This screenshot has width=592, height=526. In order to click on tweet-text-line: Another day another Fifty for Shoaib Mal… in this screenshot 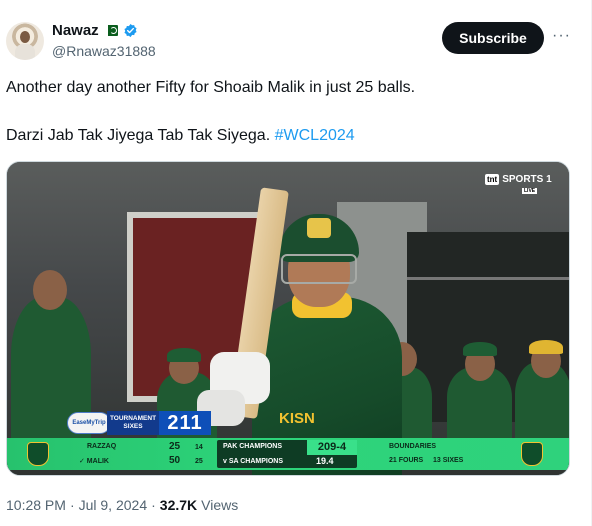, I will do `click(211, 87)`.